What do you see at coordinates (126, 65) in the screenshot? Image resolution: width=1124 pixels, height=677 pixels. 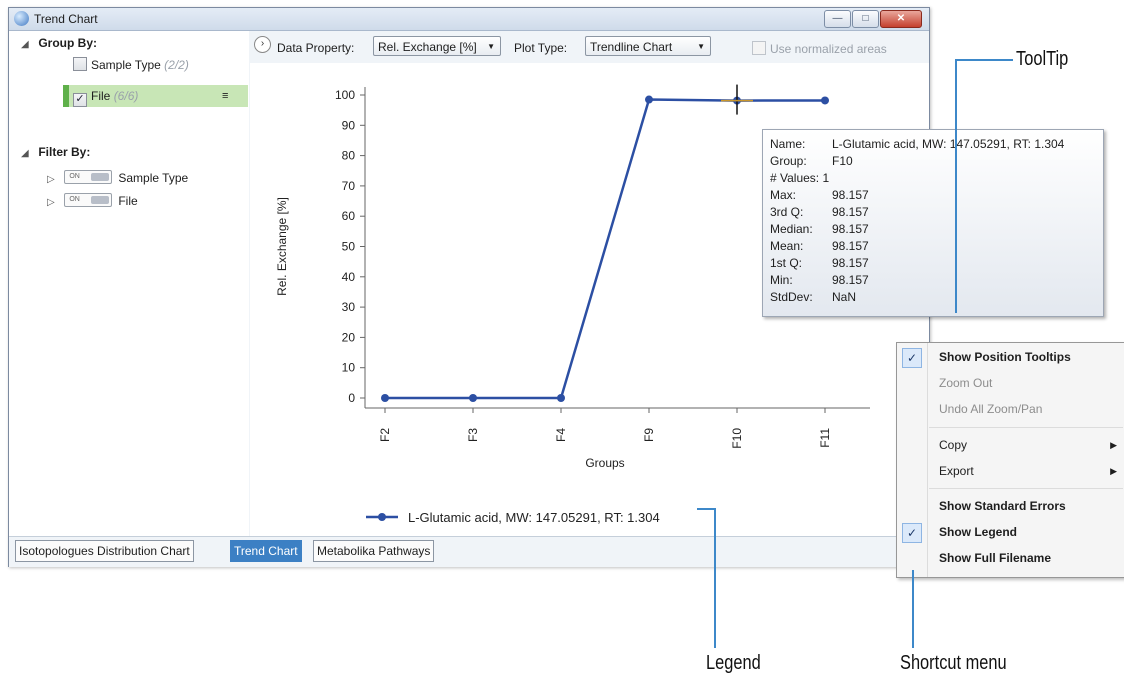 I see `sample-type-label: Sample Type` at bounding box center [126, 65].